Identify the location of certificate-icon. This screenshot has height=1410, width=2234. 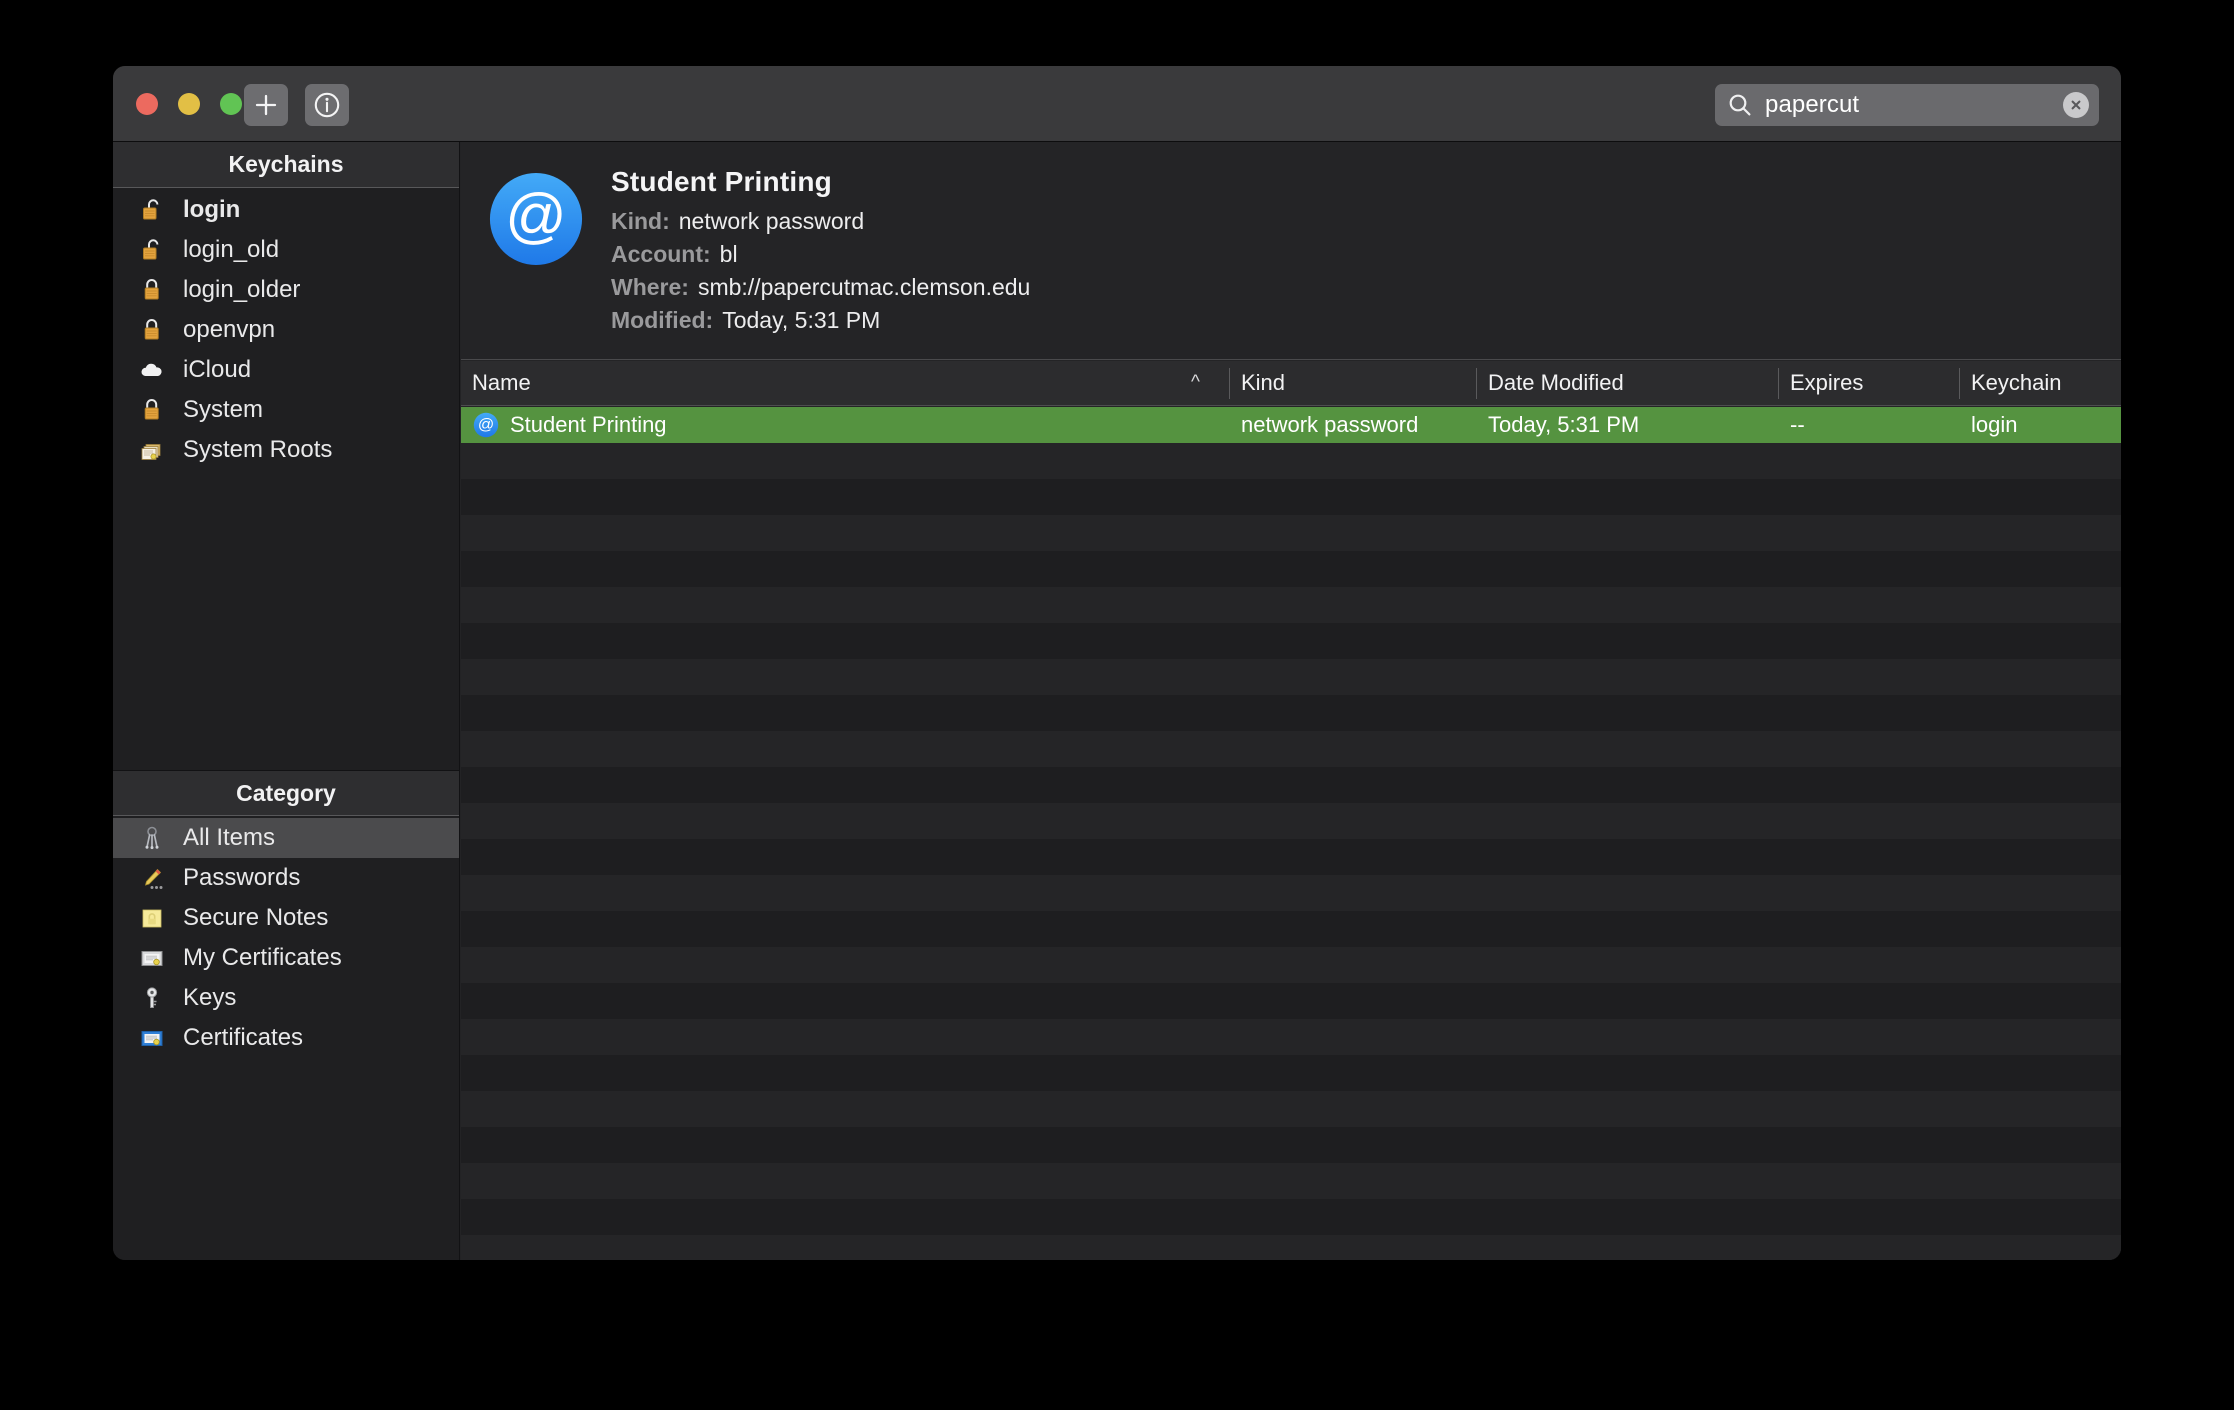
(152, 958).